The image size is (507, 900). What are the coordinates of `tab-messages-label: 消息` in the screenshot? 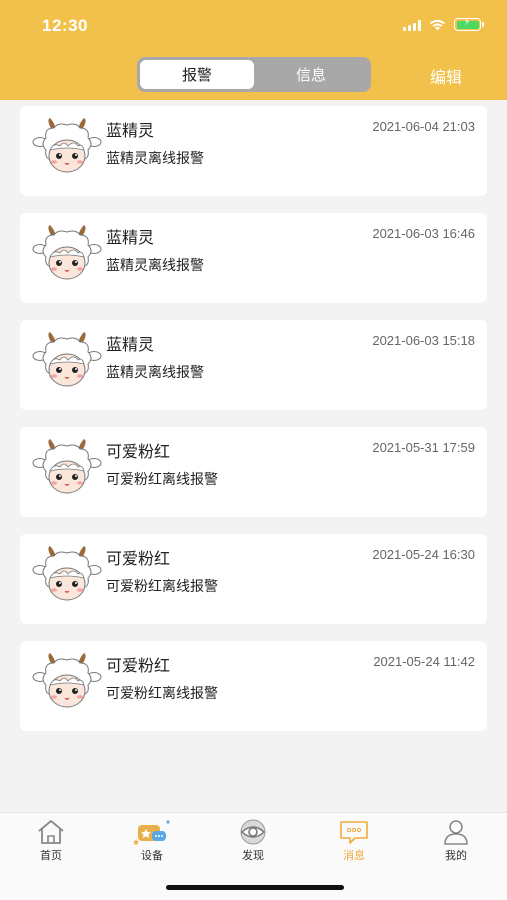 It's located at (354, 855).